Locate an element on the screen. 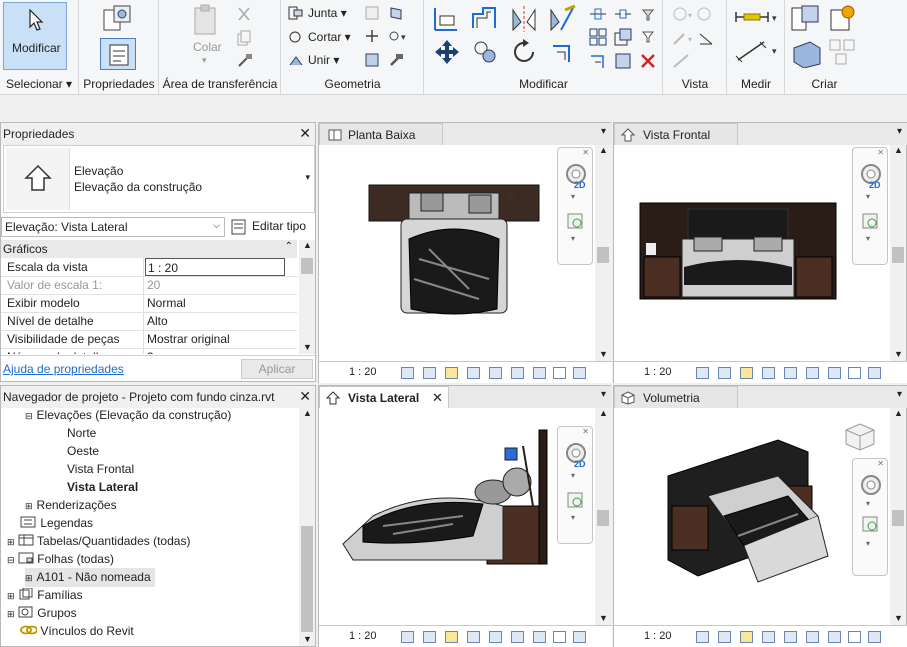 This screenshot has width=907, height=647. tree-item-a101: ⊞ A101 - Não nomeada is located at coordinates (90, 577).